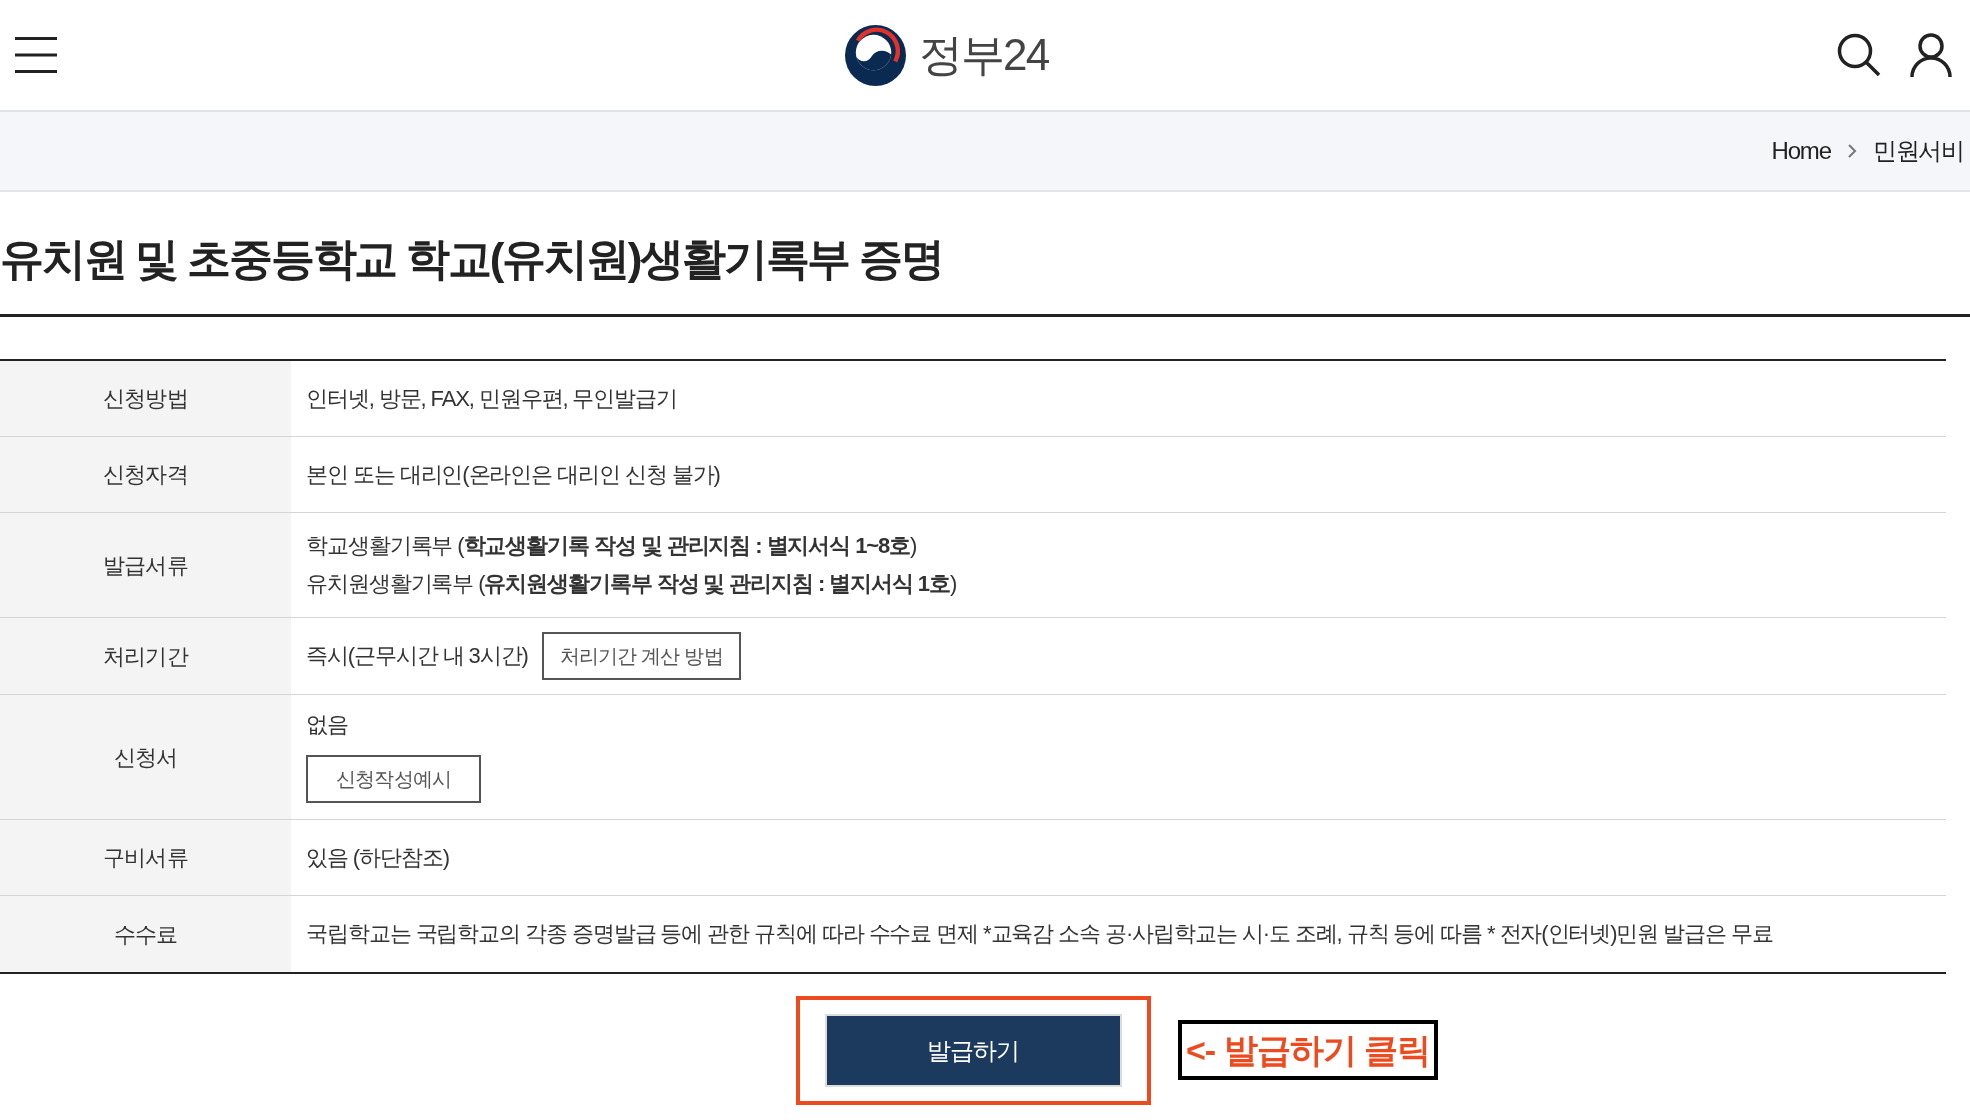 This screenshot has width=1970, height=1120. I want to click on row-label: 구비서류, so click(145, 857).